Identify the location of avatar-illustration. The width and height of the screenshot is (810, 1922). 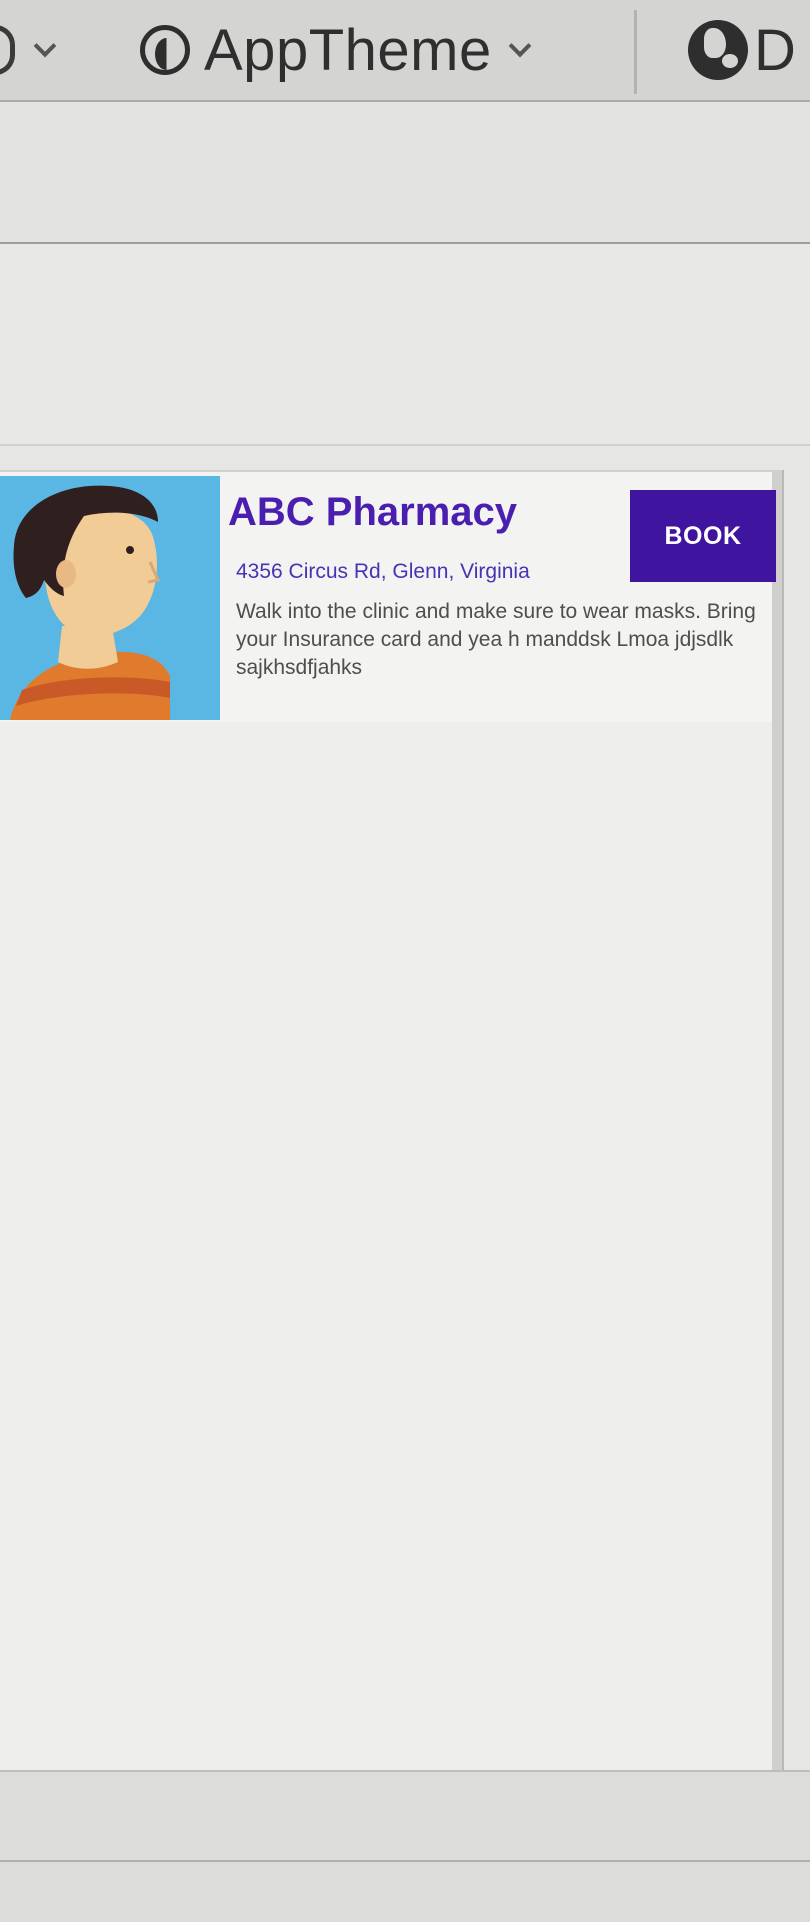
(110, 598).